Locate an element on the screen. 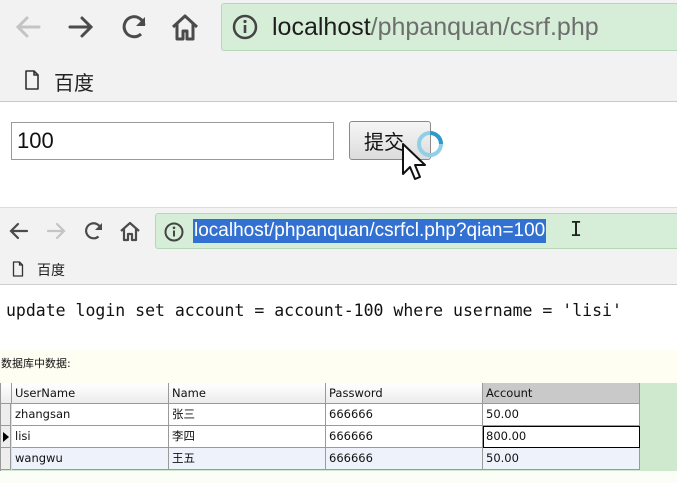 Image resolution: width=677 pixels, height=483 pixels. address-bar: localhost/phpanquan/csrf.php is located at coordinates (449, 27).